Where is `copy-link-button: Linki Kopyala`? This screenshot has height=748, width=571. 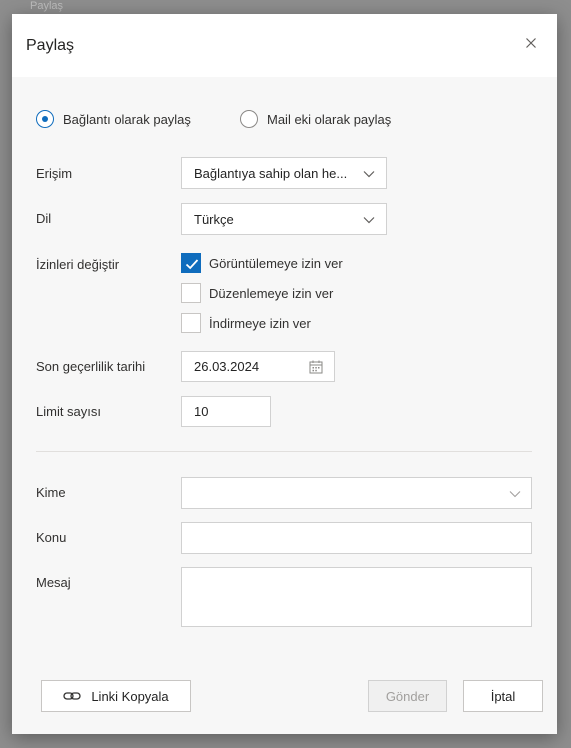
copy-link-button: Linki Kopyala is located at coordinates (116, 696).